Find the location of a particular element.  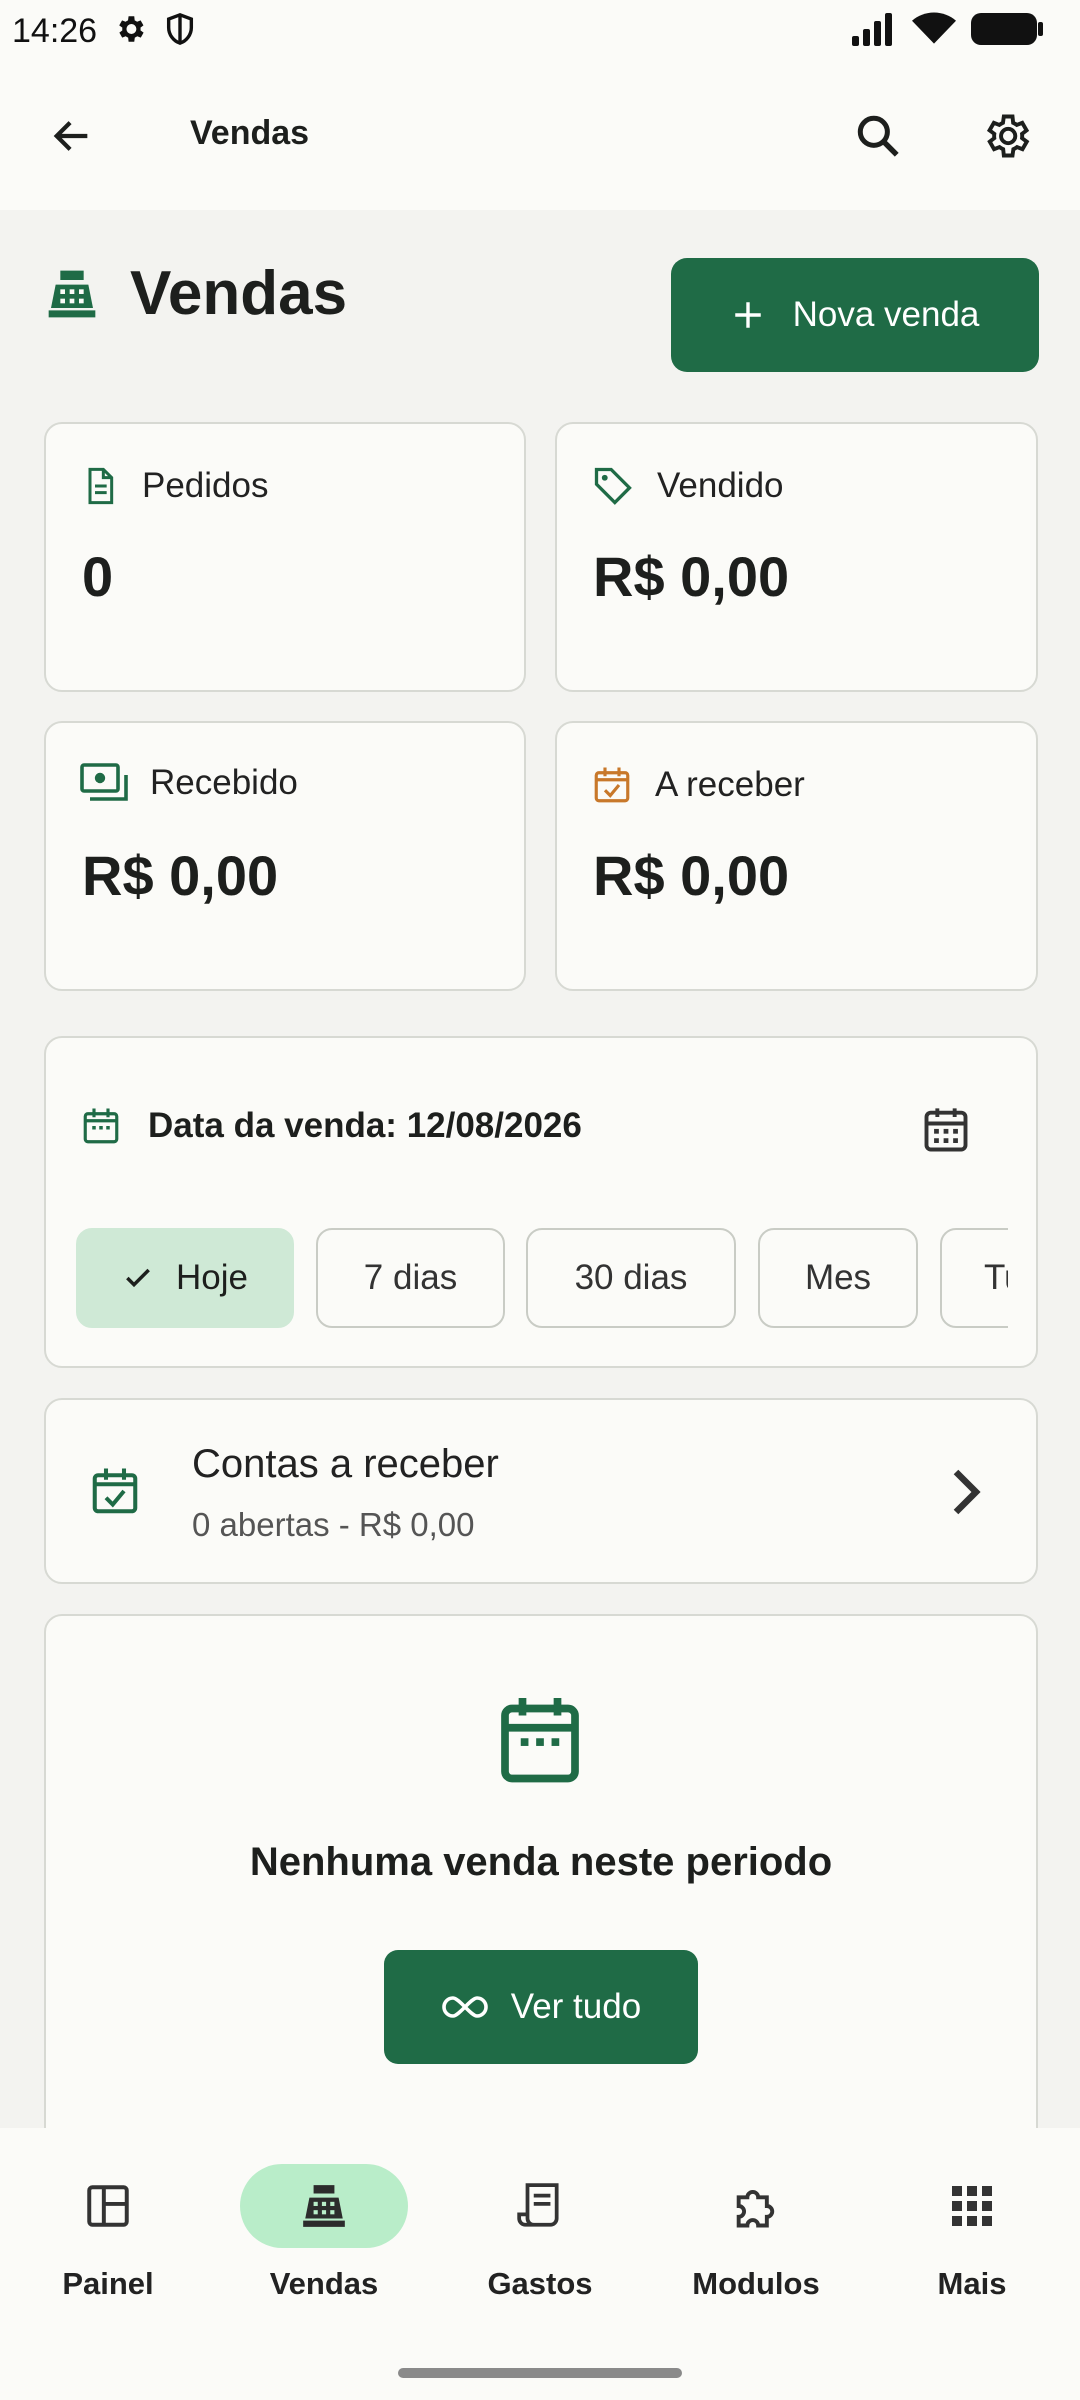

back-button is located at coordinates (72, 136).